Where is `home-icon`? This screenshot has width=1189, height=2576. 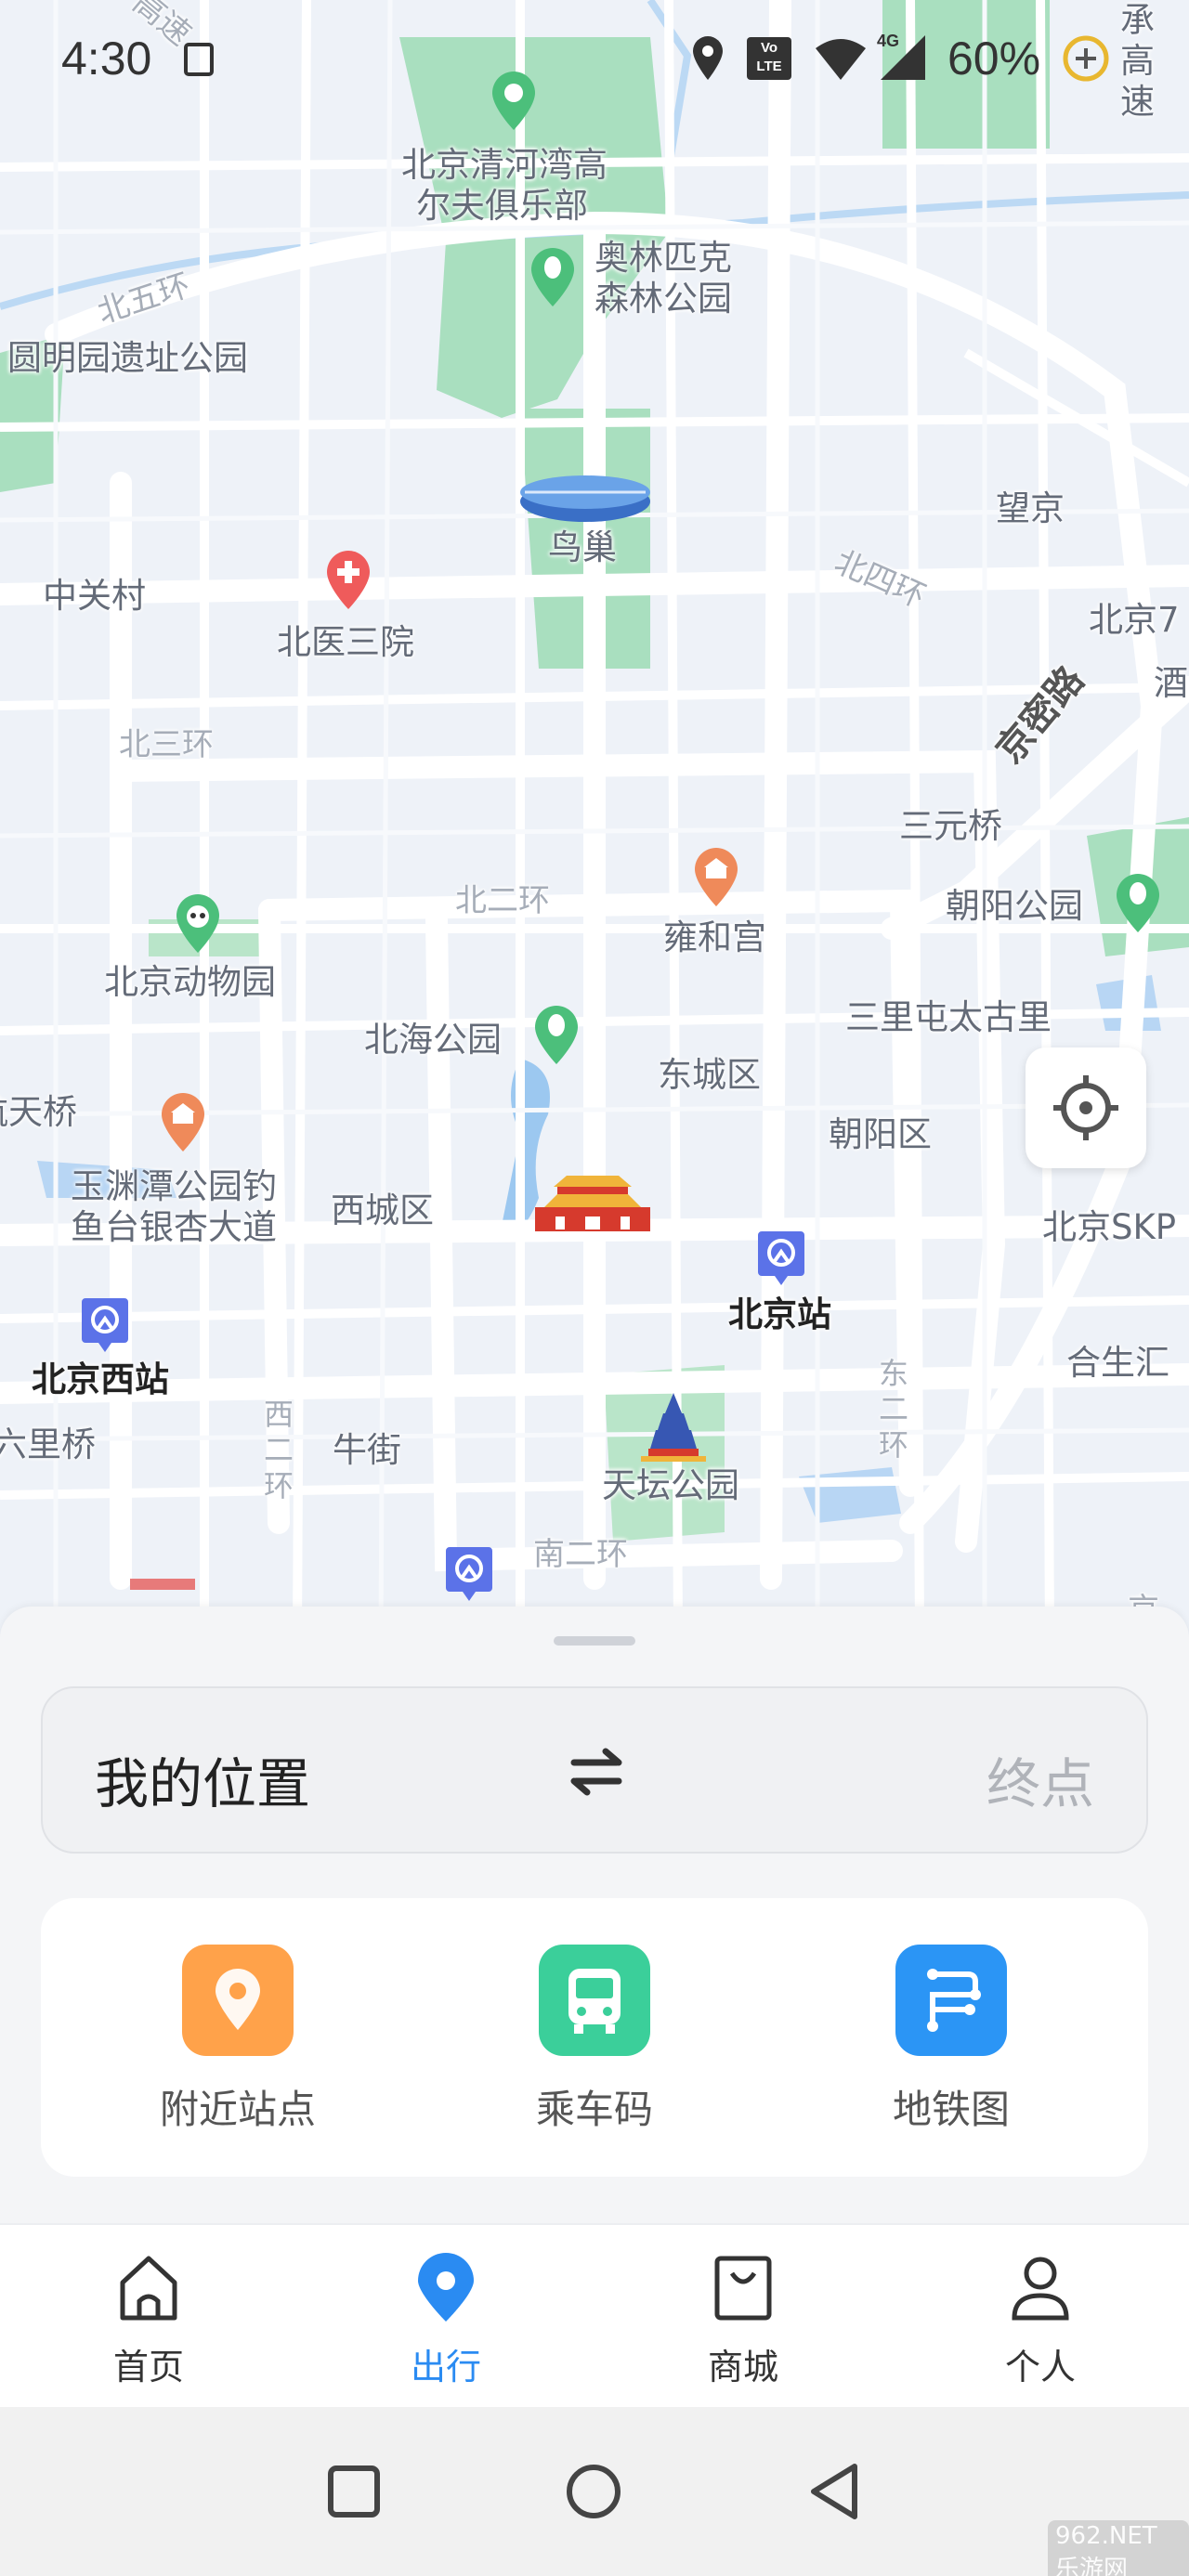
home-icon is located at coordinates (148, 2288).